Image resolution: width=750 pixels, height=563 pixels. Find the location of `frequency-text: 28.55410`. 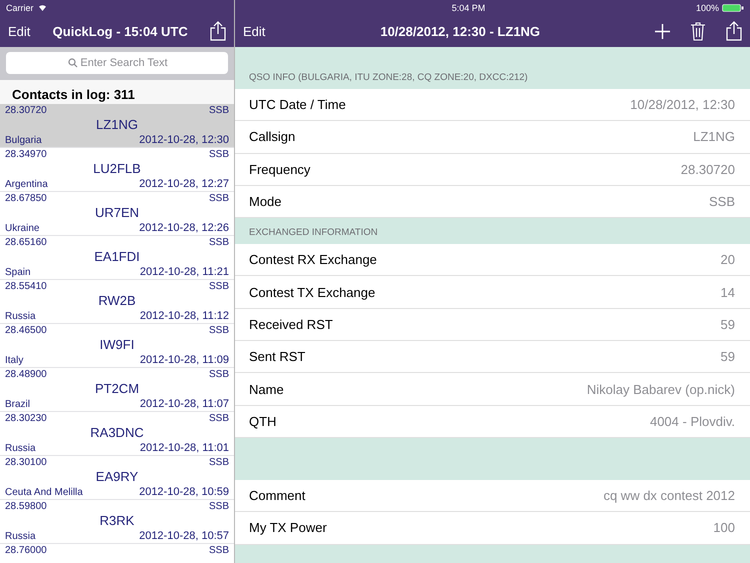

frequency-text: 28.55410 is located at coordinates (26, 286).